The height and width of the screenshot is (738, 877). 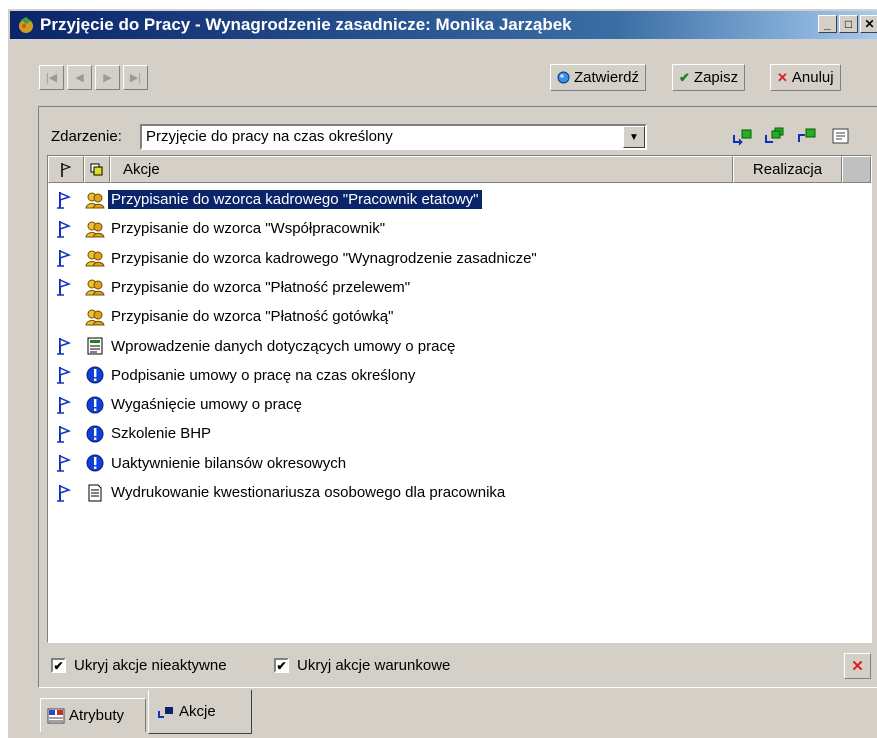 What do you see at coordinates (135, 77) in the screenshot?
I see `last-record-button: ▶|` at bounding box center [135, 77].